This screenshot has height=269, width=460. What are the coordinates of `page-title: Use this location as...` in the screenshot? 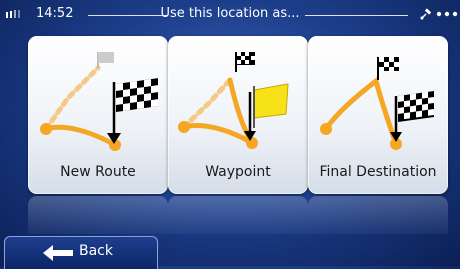 It's located at (230, 13).